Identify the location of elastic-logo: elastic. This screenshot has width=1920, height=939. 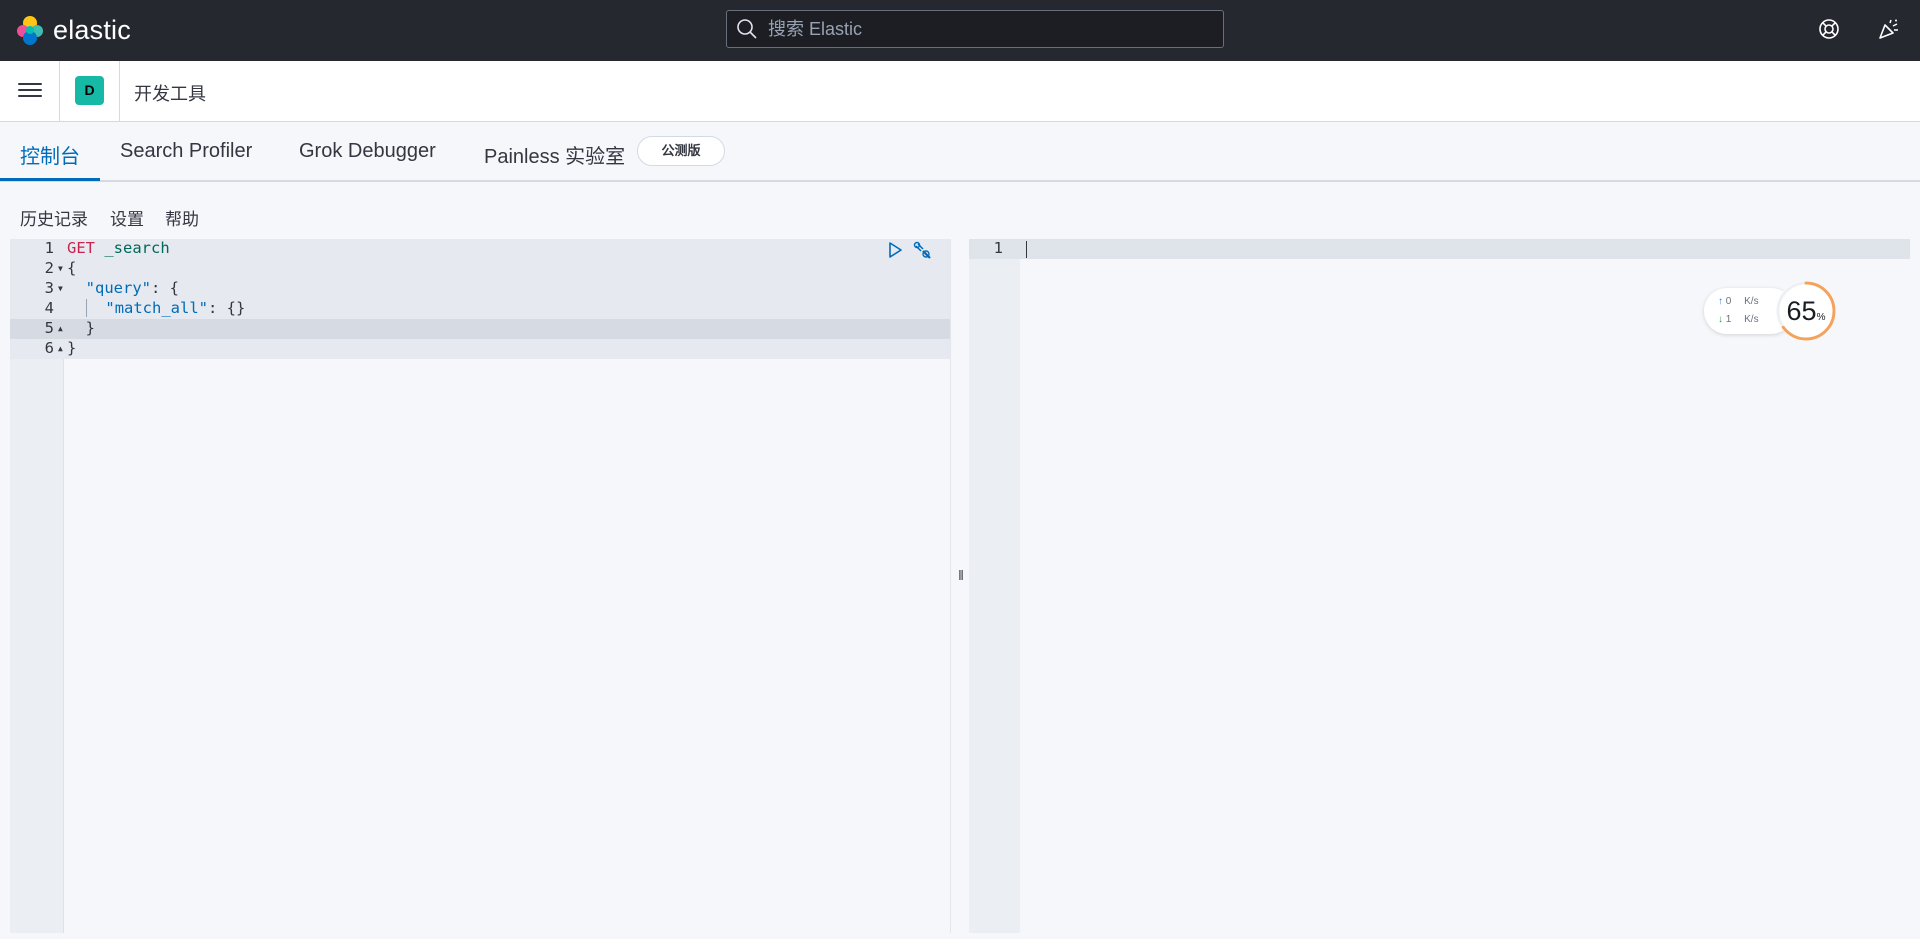
(72, 30).